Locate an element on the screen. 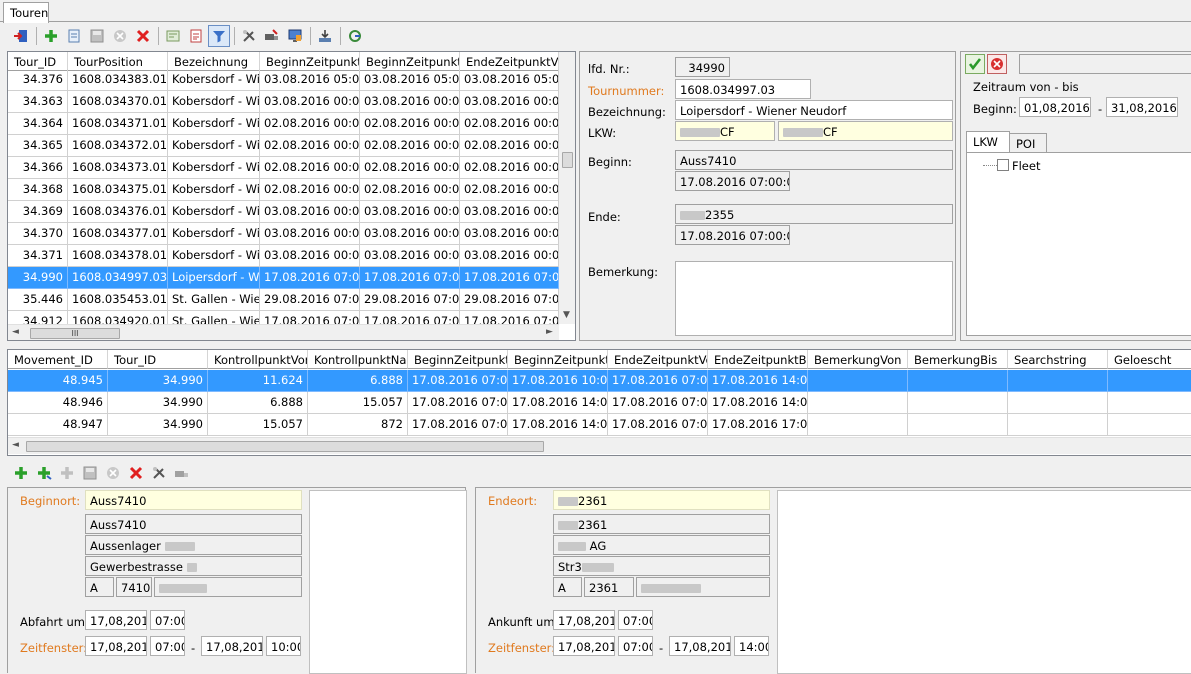  column-header: Searchstring is located at coordinates (1058, 359).